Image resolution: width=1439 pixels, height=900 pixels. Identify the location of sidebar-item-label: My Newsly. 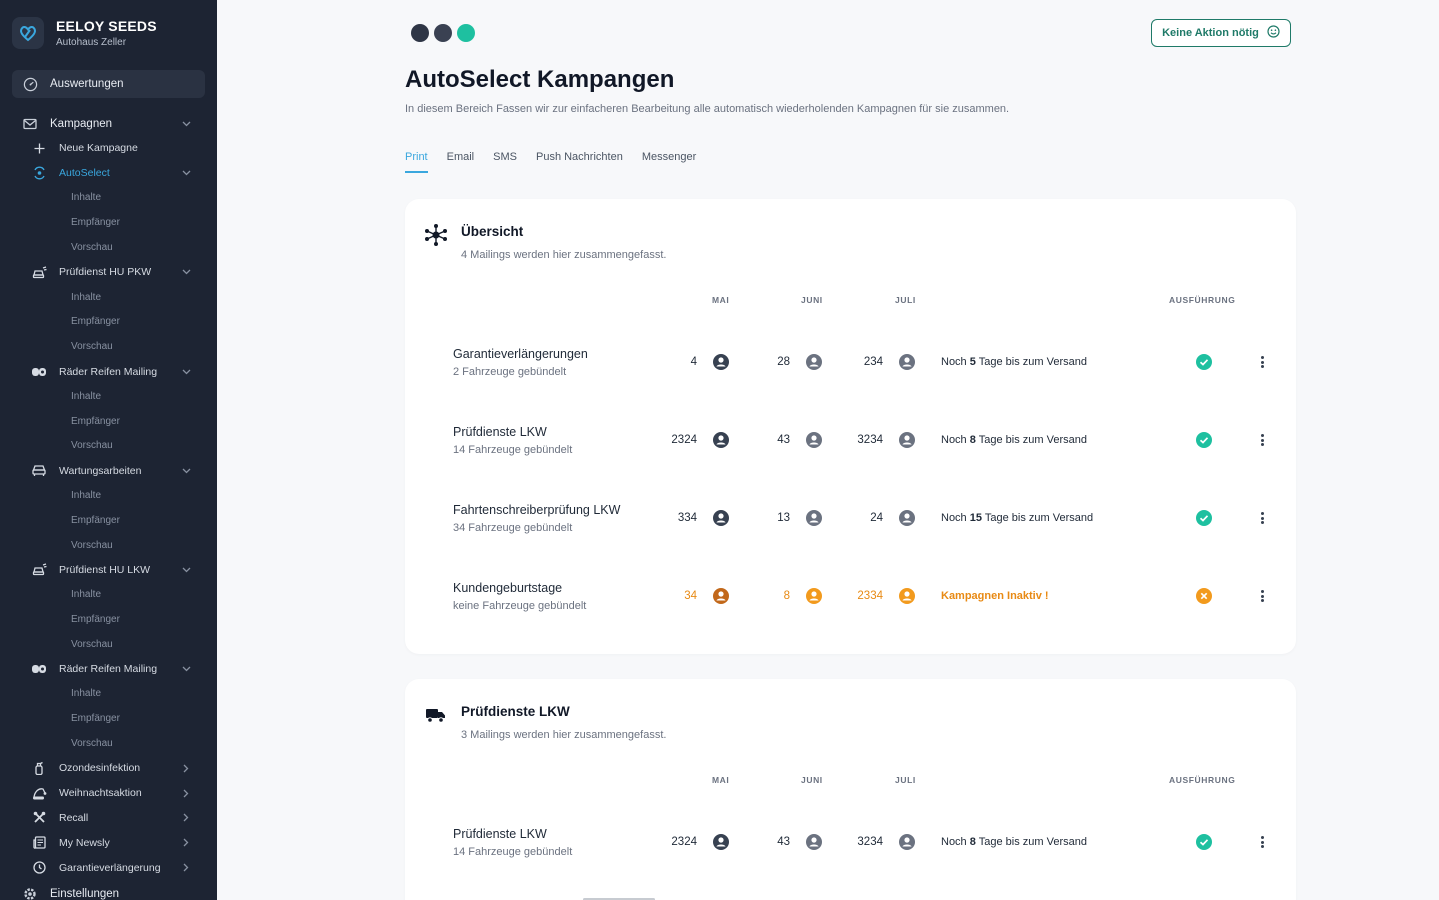
(84, 842).